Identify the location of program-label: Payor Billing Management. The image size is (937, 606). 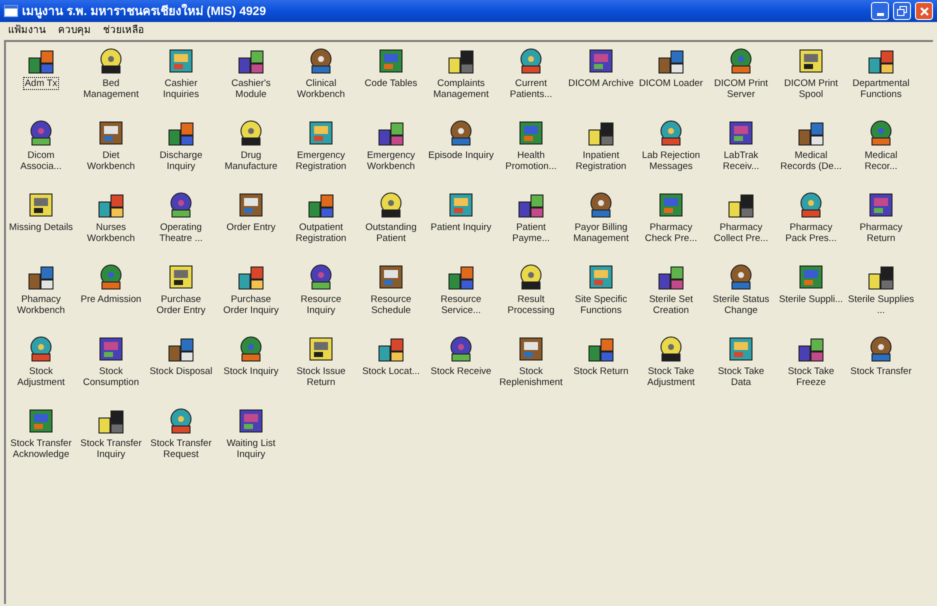
(601, 233).